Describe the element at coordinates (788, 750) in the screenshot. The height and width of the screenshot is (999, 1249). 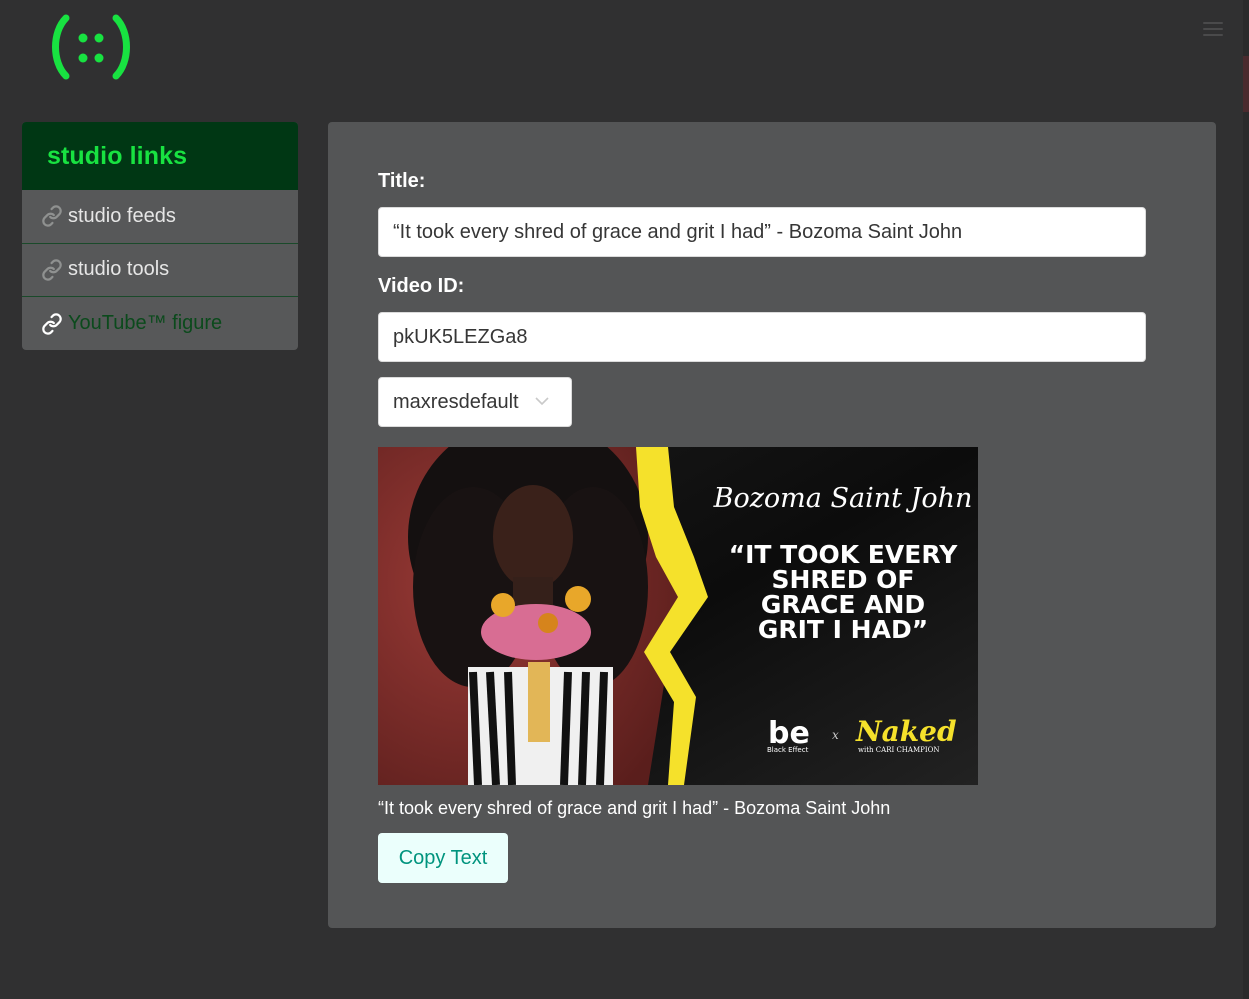
I see `brand-left-sub: Black Effect` at that location.